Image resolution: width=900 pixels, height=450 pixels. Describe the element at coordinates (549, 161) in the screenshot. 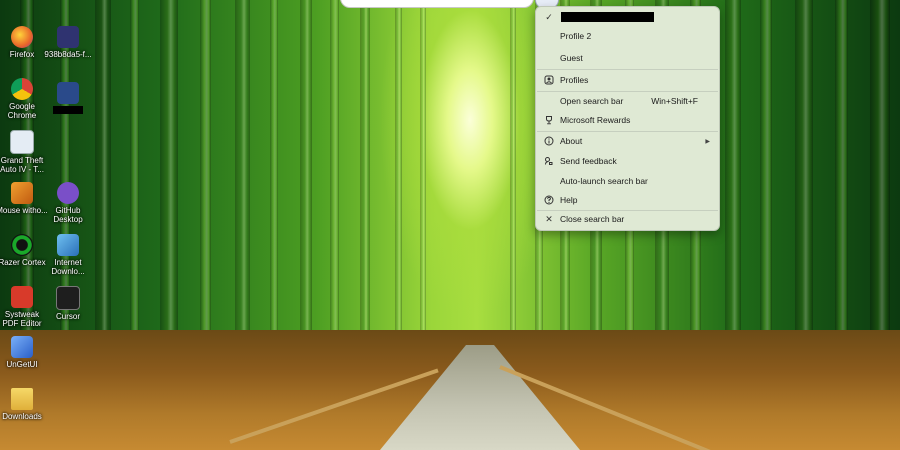

I see `feedback-icon` at that location.